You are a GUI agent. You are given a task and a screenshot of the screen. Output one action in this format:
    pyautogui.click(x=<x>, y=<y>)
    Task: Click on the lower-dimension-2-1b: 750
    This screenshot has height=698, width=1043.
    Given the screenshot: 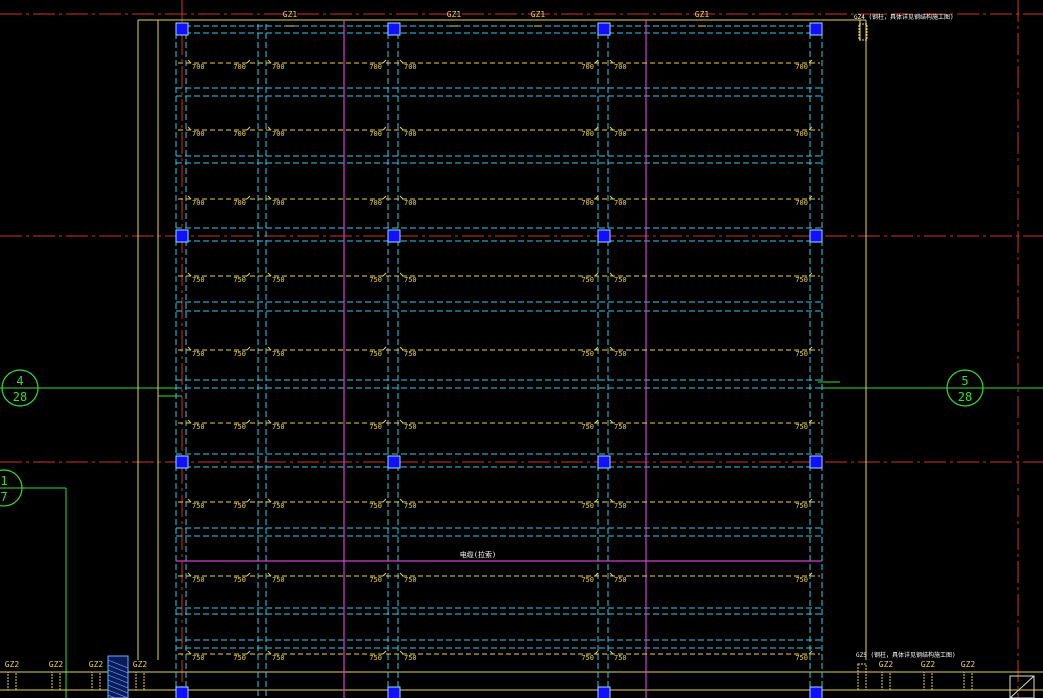 What is the action you would take?
    pyautogui.click(x=375, y=427)
    